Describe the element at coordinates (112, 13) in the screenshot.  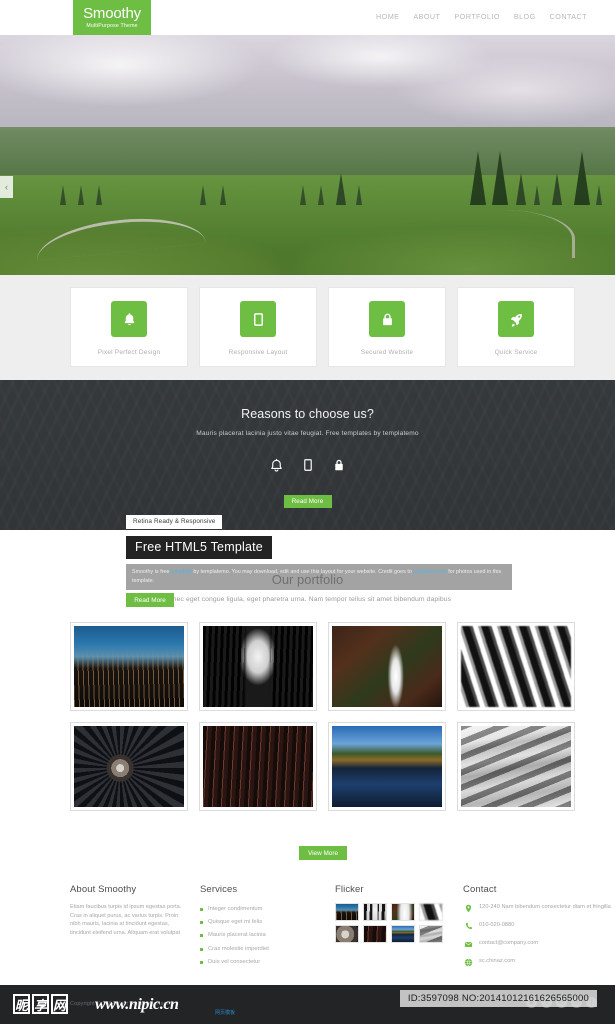
I see `logo-title: Smoothy` at that location.